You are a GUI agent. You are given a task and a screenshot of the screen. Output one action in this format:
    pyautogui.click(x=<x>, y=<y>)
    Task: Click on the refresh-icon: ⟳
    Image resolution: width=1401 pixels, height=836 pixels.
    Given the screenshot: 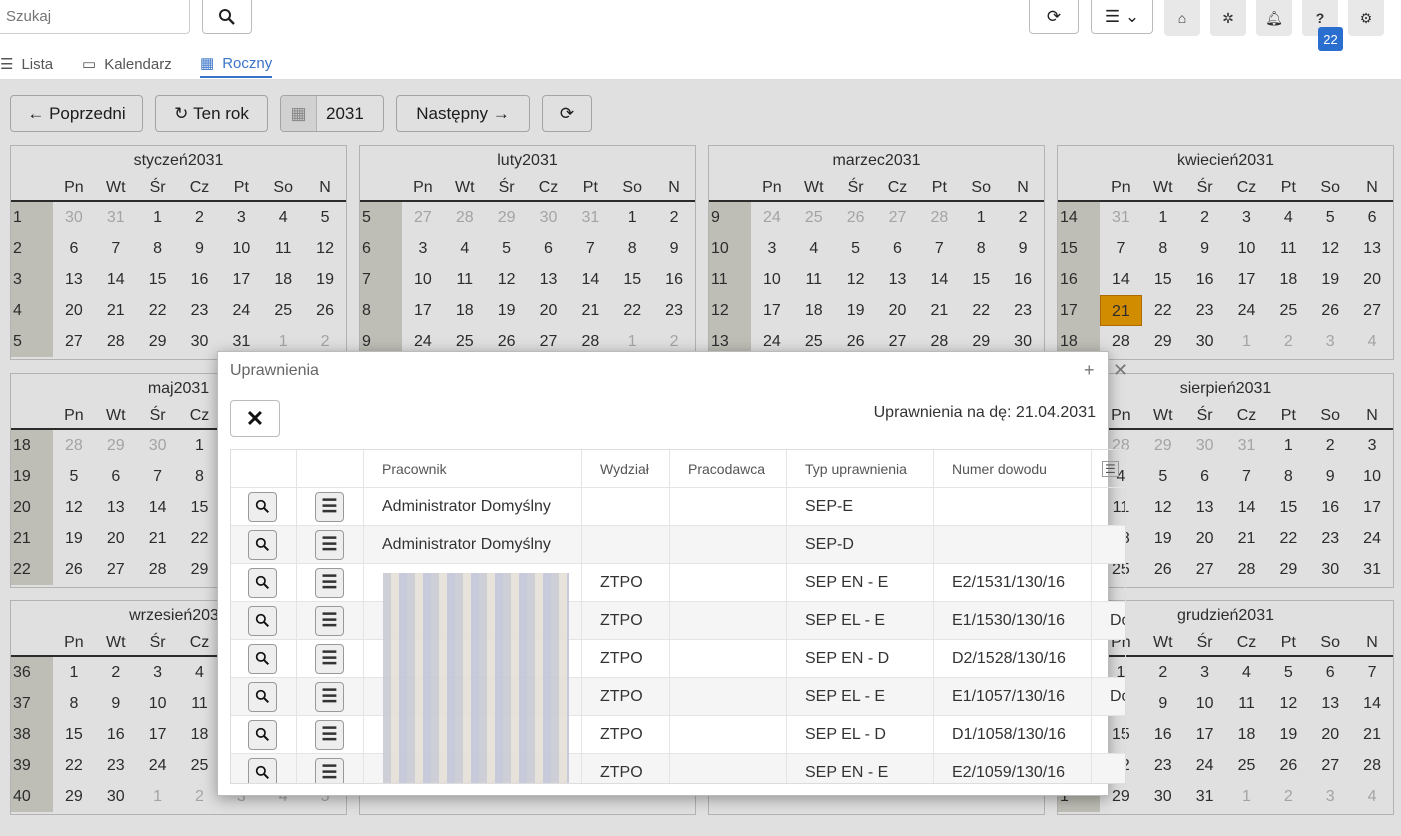 What is the action you would take?
    pyautogui.click(x=1054, y=16)
    